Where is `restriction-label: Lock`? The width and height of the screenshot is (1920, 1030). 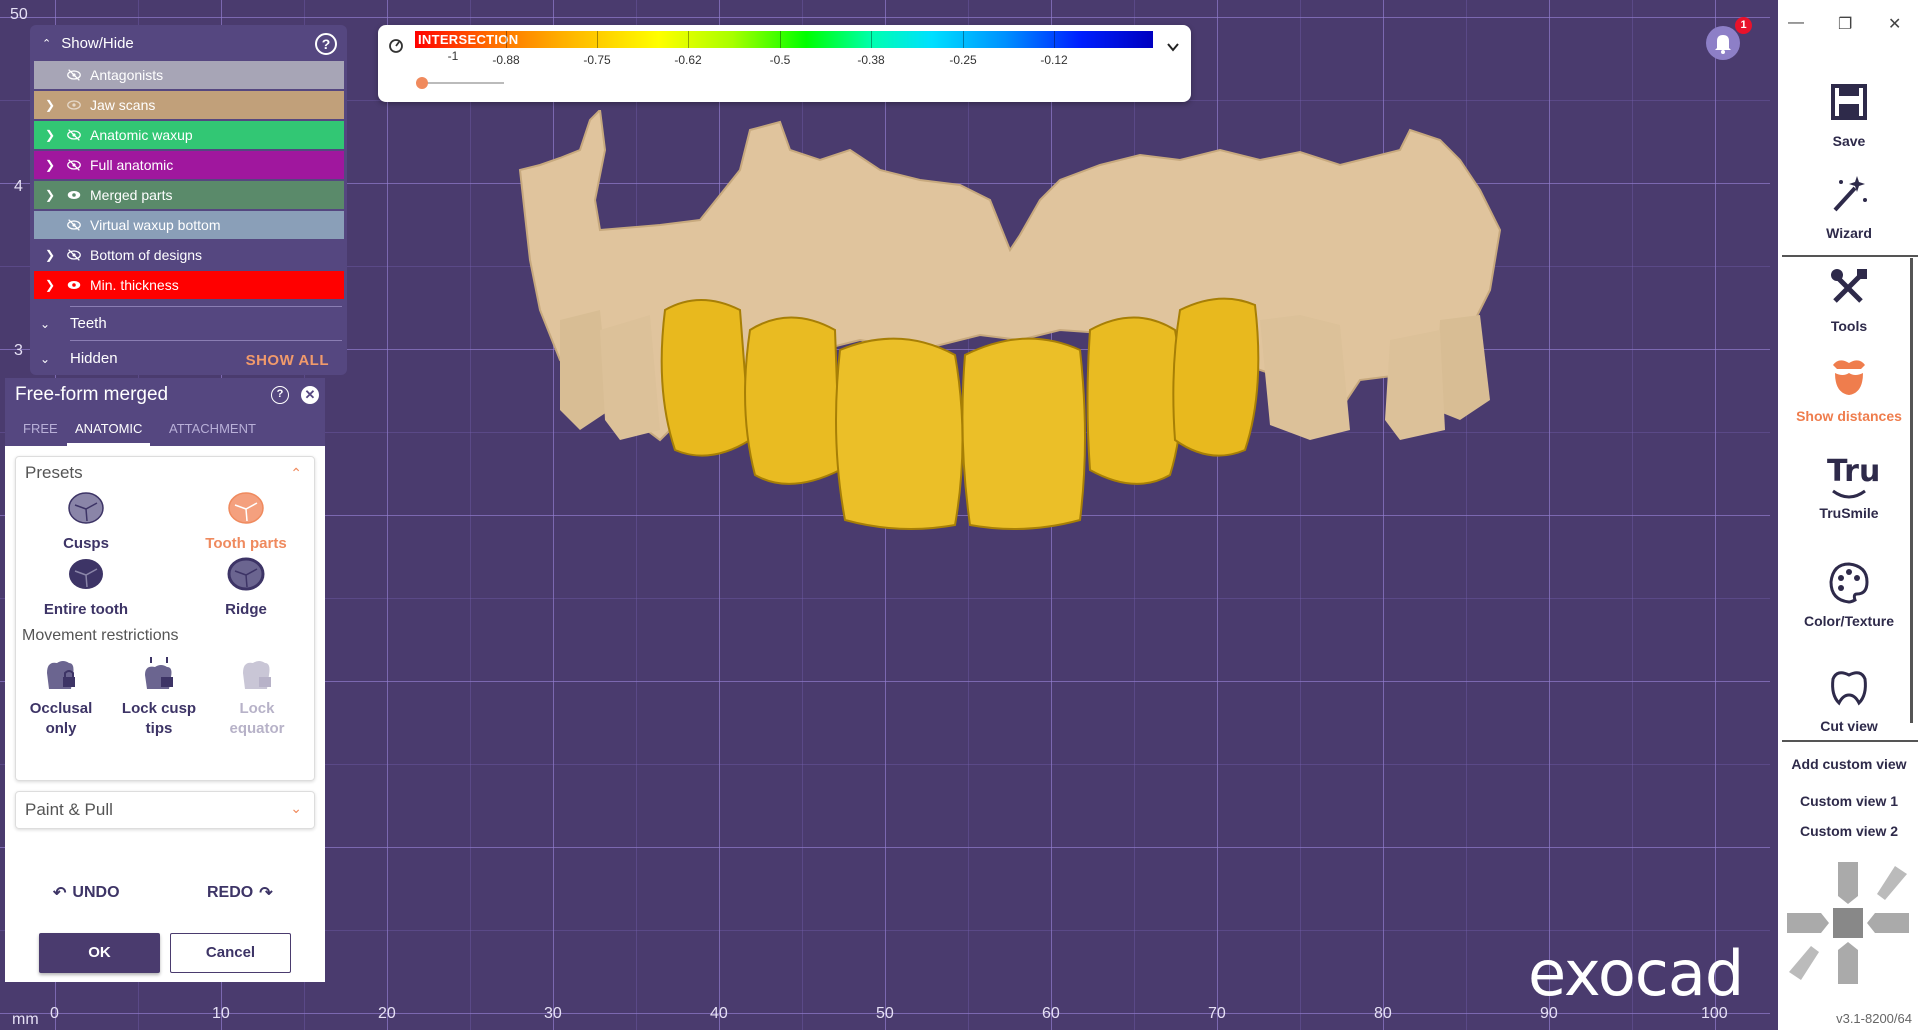
restriction-label: Lock is located at coordinates (257, 708).